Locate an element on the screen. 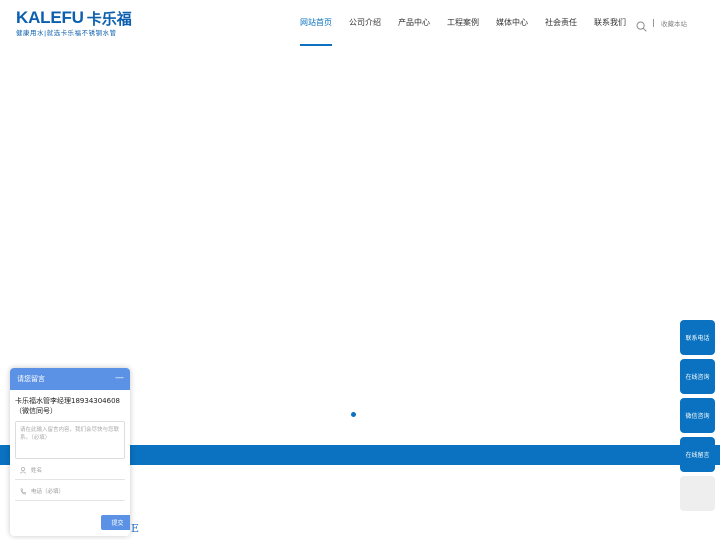  float-phone-button: 联系电话 is located at coordinates (697, 337).